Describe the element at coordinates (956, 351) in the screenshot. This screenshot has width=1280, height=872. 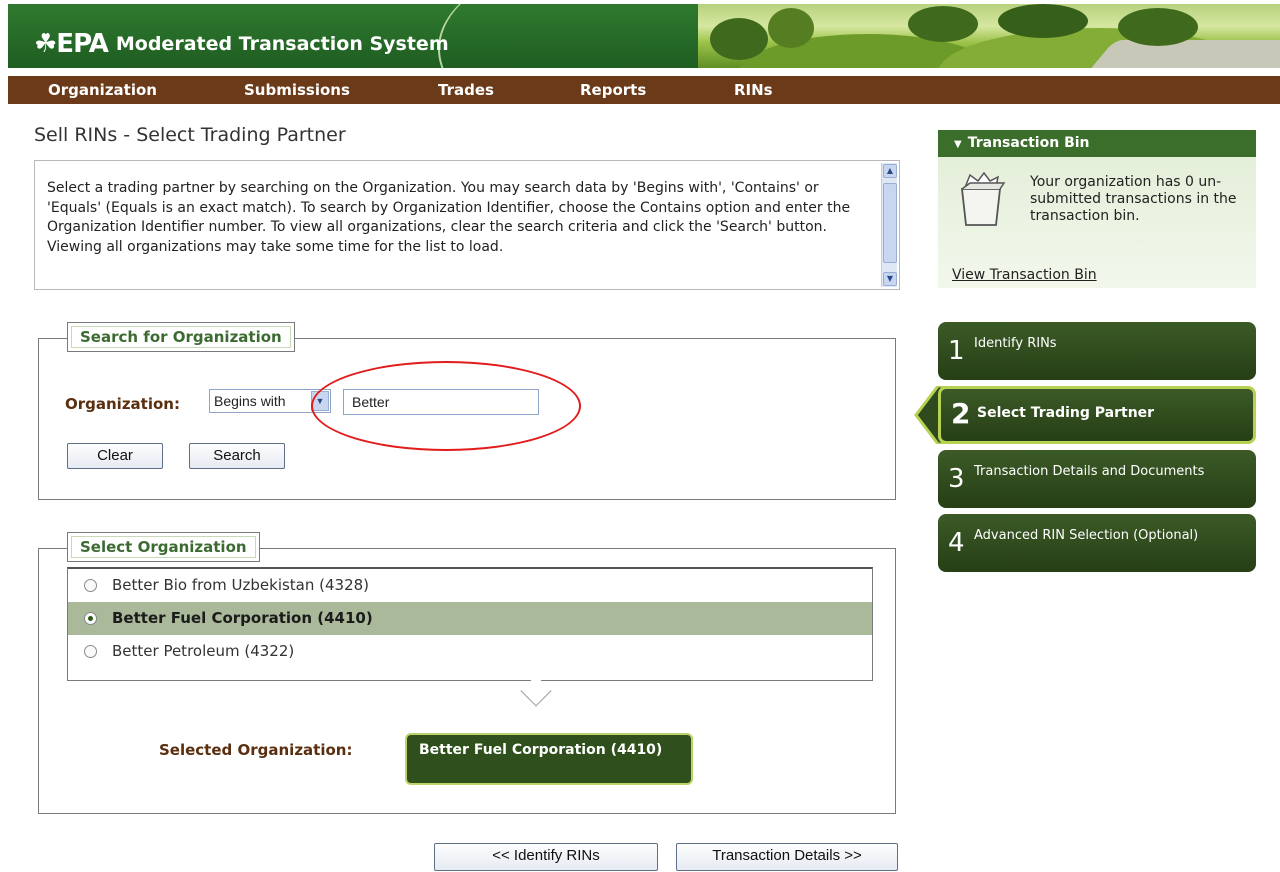
I see `step-number: 1` at that location.